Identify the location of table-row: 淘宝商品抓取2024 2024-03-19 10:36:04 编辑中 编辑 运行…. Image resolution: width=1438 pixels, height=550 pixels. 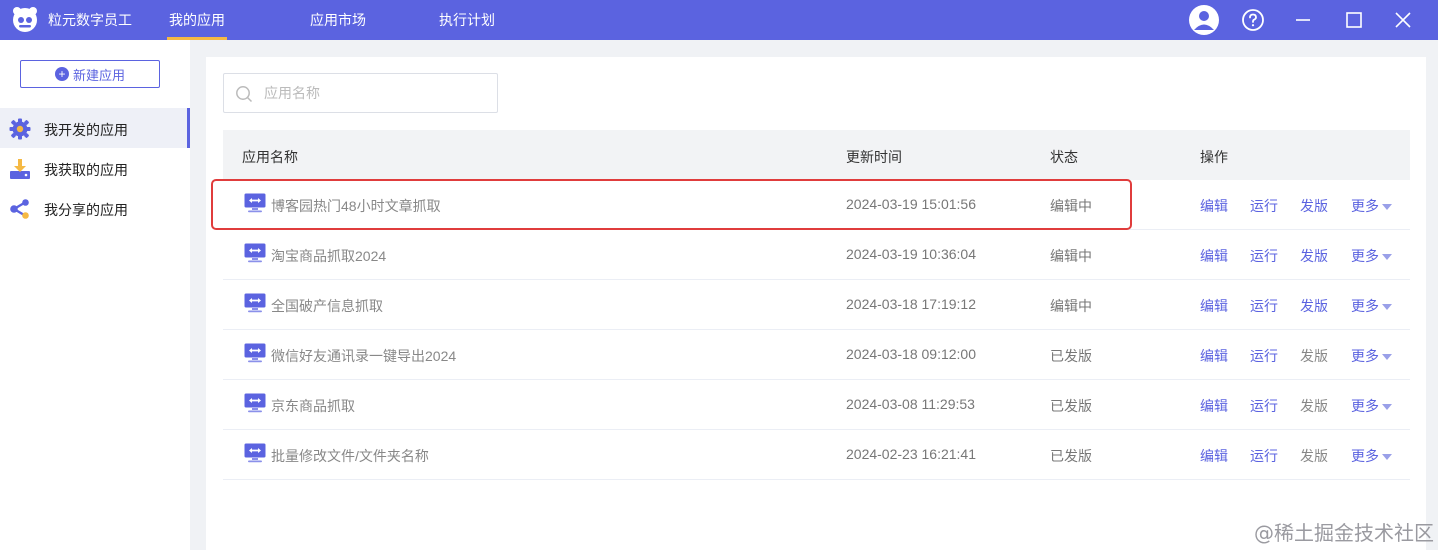
(816, 255).